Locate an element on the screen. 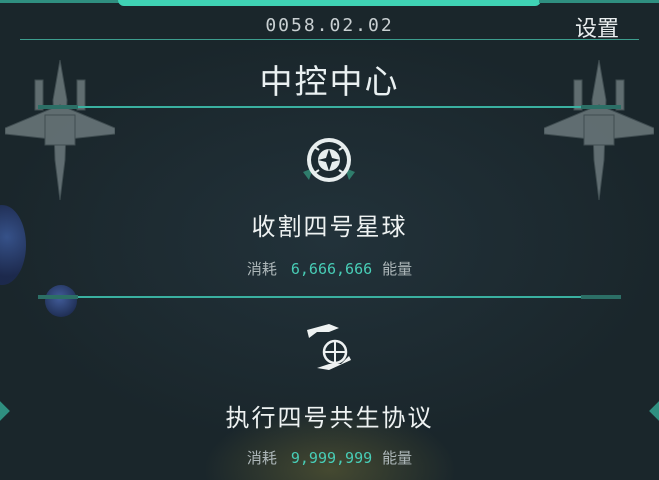 This screenshot has width=659, height=480. top-bar-strip is located at coordinates (329, 3).